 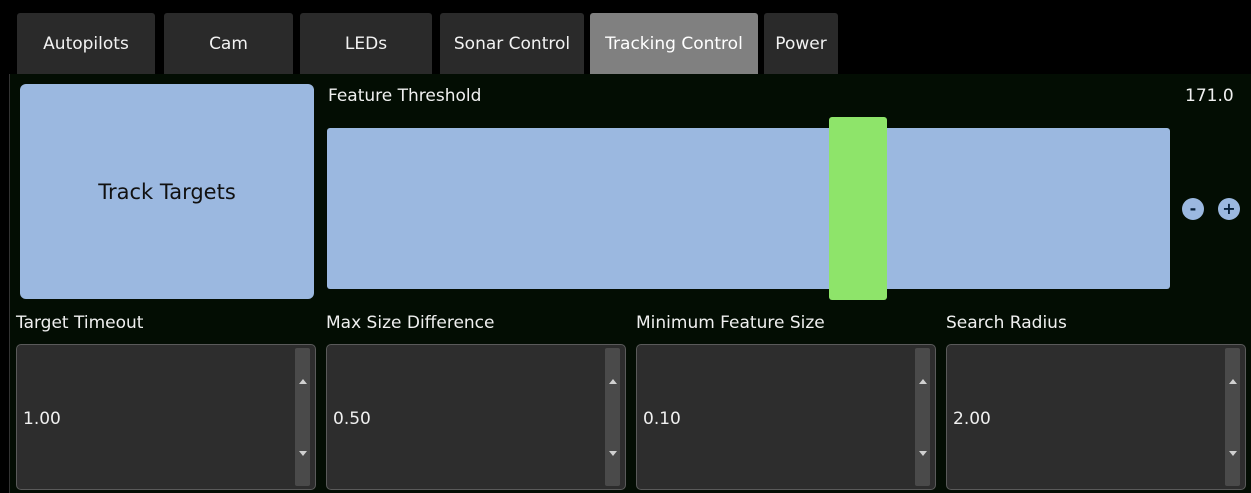 What do you see at coordinates (1193, 209) in the screenshot?
I see `decrease-button: -` at bounding box center [1193, 209].